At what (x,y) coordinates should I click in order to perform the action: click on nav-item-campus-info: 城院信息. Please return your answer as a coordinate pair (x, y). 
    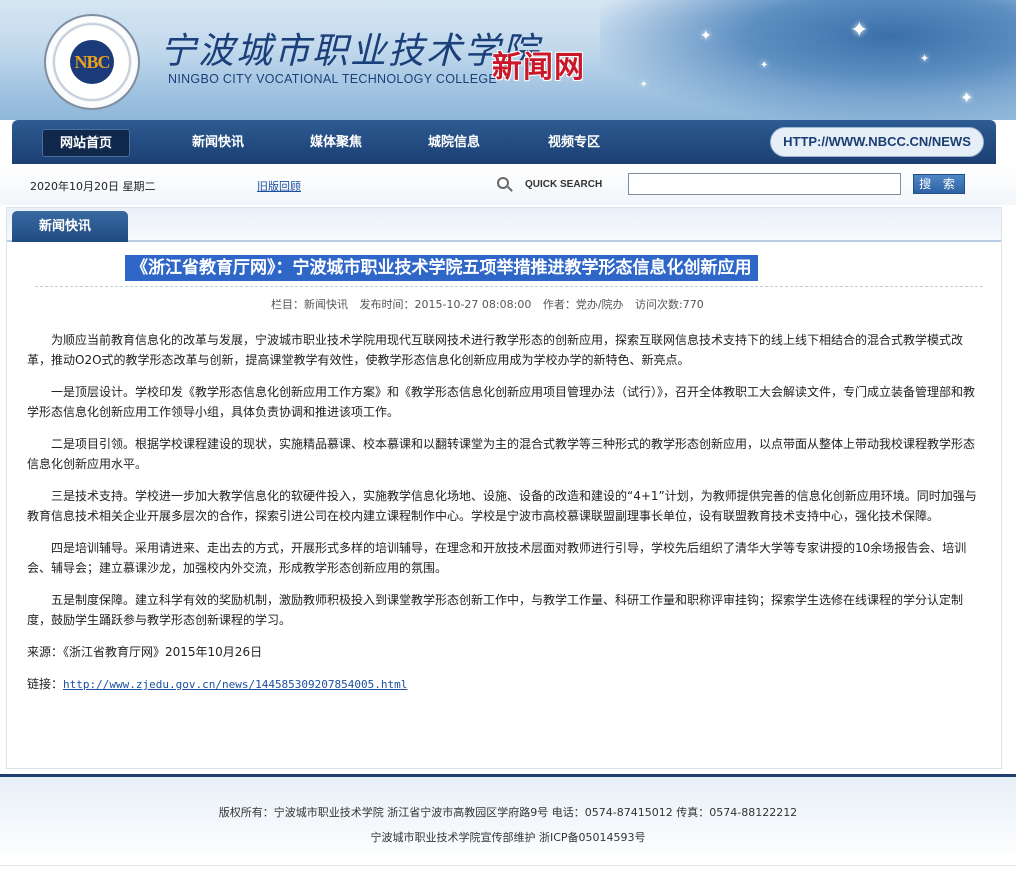
    Looking at the image, I should click on (454, 143).